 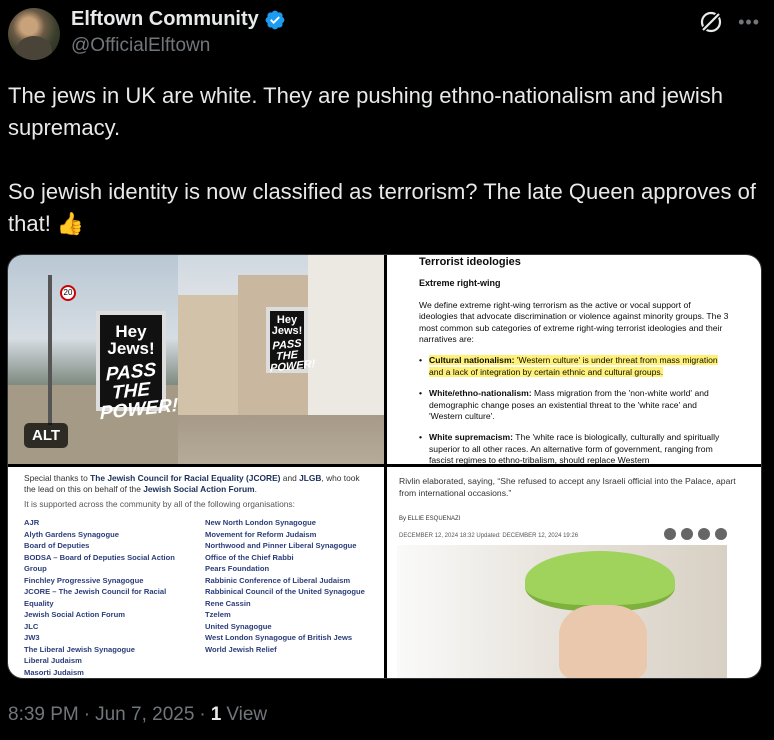 I want to click on green-hat-shape, so click(x=600, y=581).